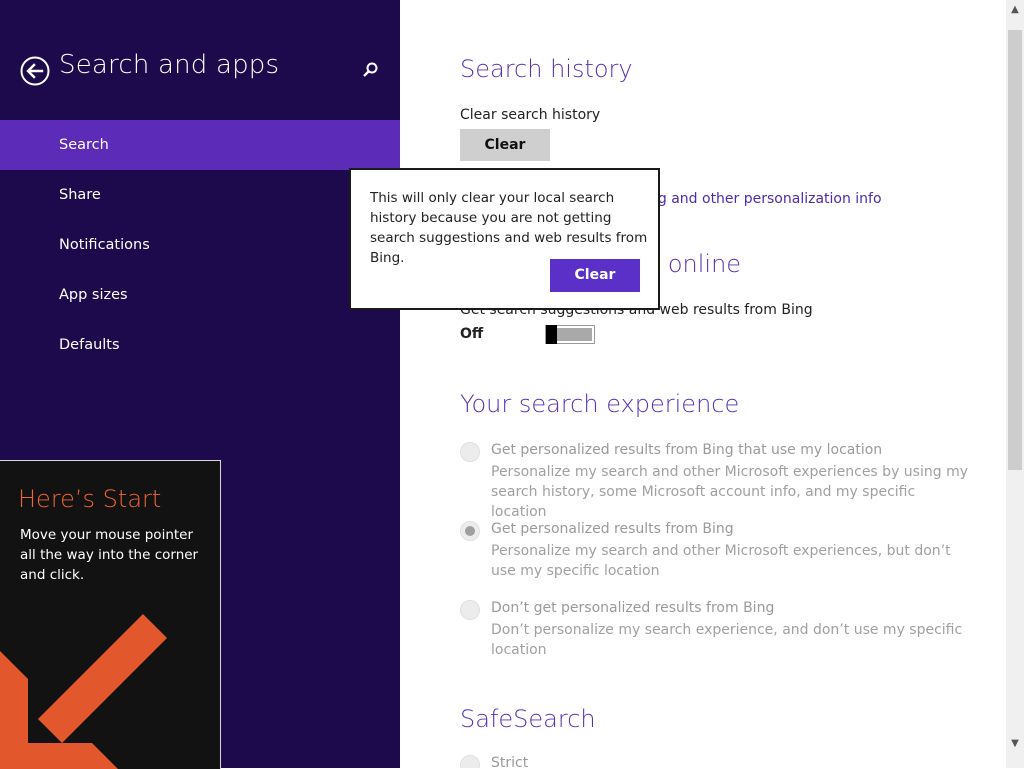  Describe the element at coordinates (595, 275) in the screenshot. I see `flyout-clear-button: Clear` at that location.